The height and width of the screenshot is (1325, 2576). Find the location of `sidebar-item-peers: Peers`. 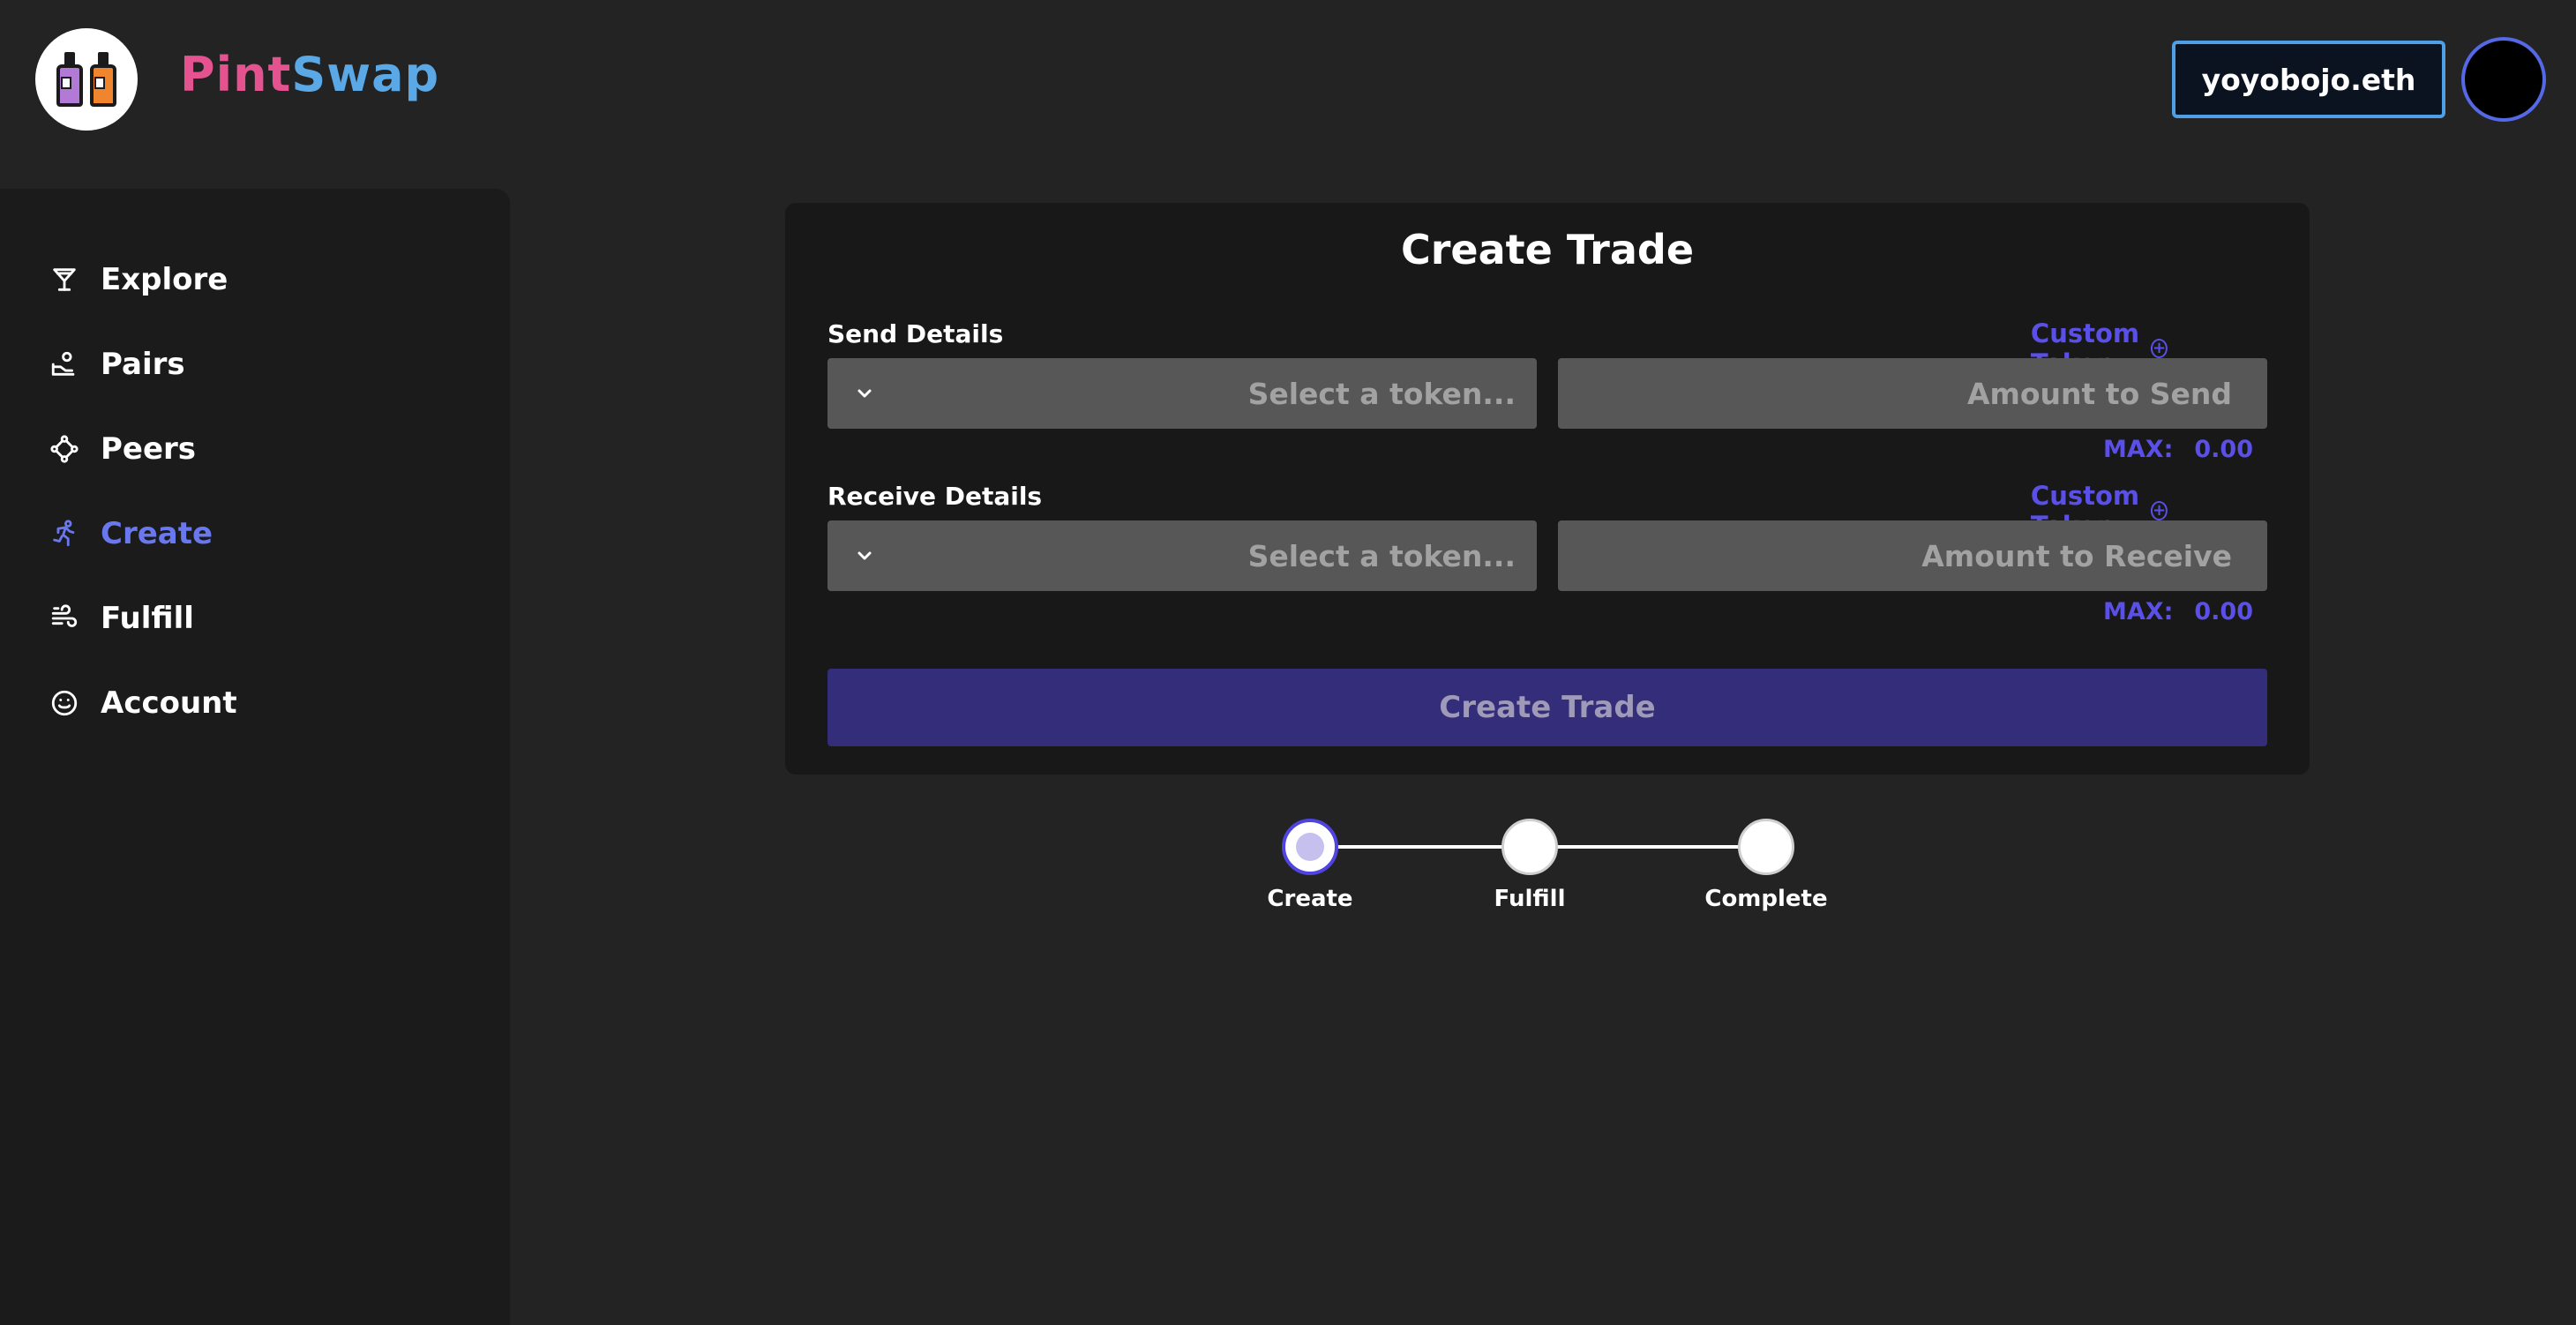

sidebar-item-peers: Peers is located at coordinates (123, 449).